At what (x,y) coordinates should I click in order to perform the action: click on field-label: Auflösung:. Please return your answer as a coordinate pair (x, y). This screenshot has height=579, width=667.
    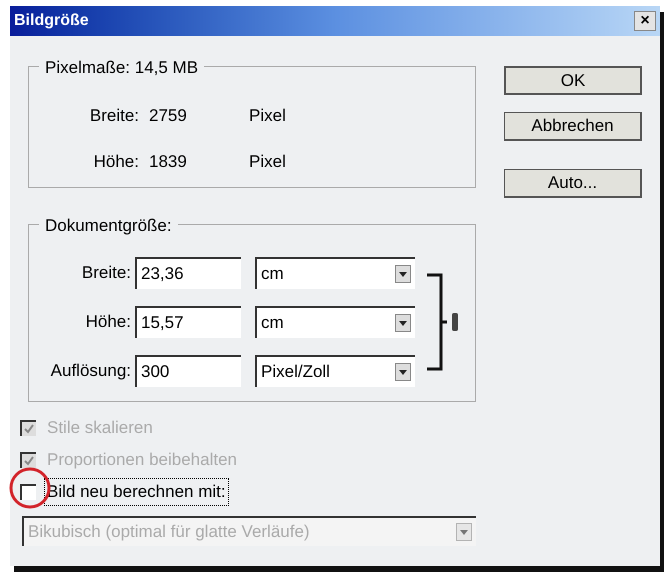
    Looking at the image, I should click on (91, 371).